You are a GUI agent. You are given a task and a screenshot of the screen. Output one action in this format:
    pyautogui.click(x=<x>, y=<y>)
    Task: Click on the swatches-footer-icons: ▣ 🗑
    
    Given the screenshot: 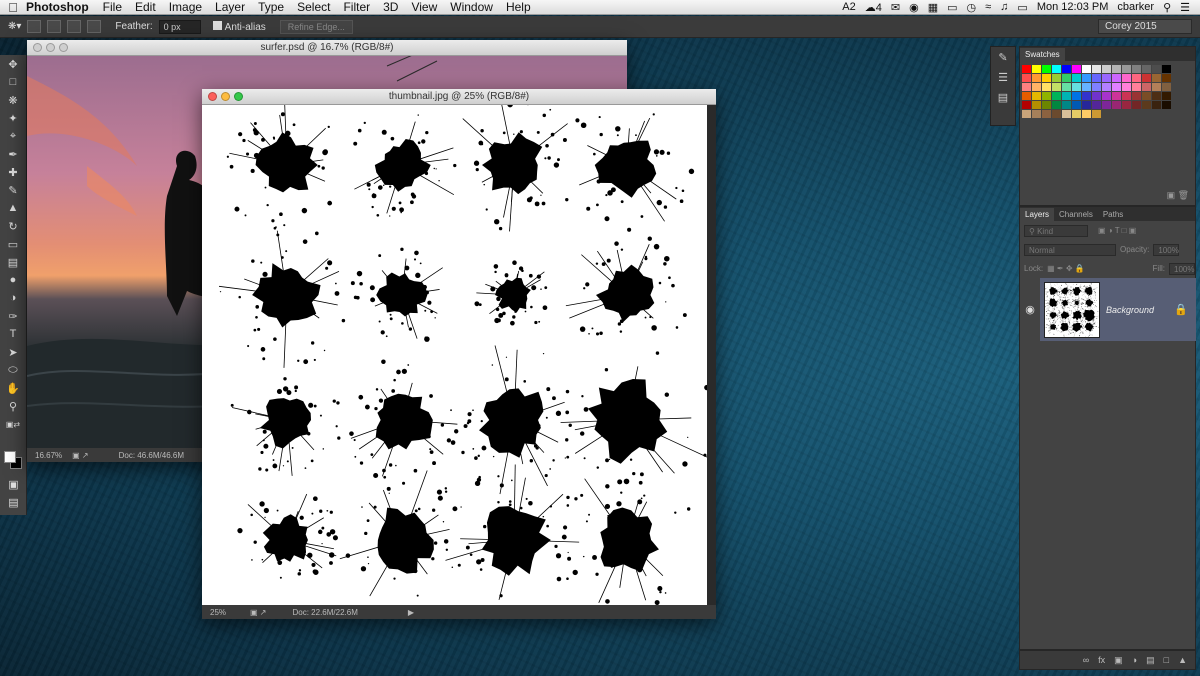 What is the action you would take?
    pyautogui.click(x=1178, y=195)
    